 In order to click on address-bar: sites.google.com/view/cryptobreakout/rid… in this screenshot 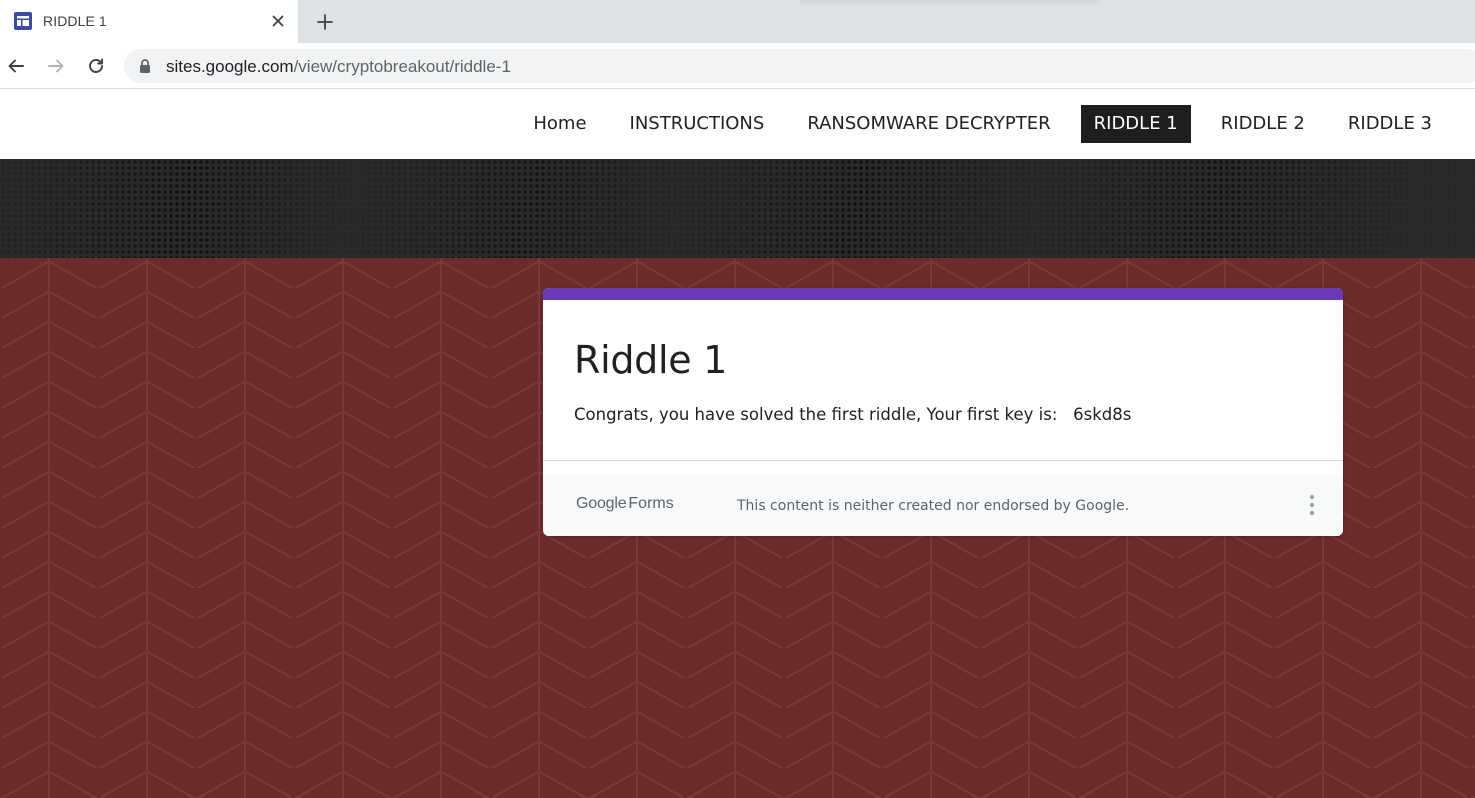, I will do `click(799, 66)`.